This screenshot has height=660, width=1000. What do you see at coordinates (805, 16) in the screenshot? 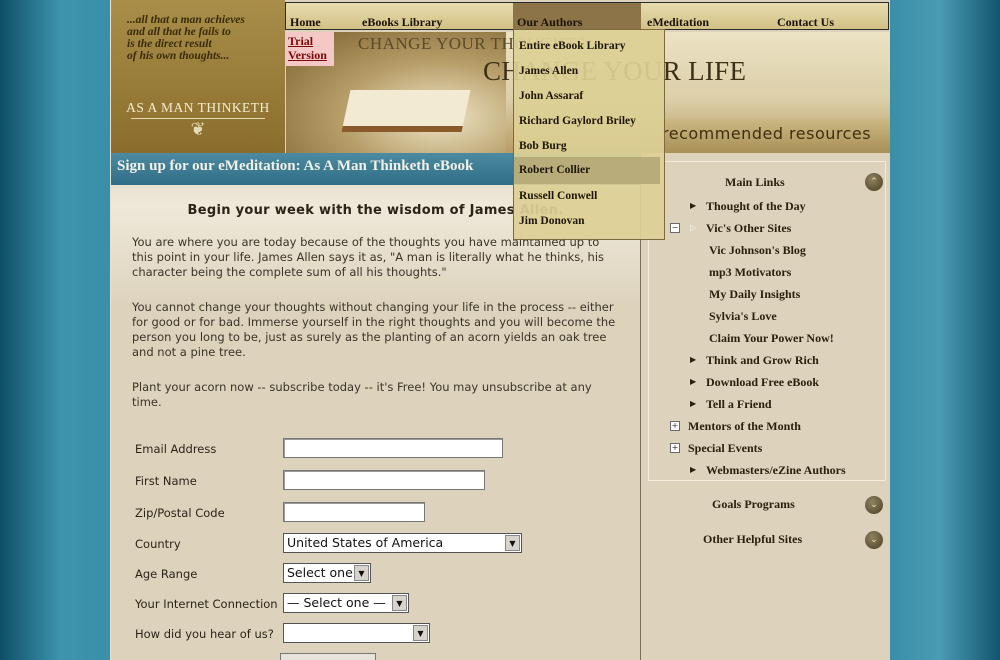
I see `nav-contact-us: Contact Us` at bounding box center [805, 16].